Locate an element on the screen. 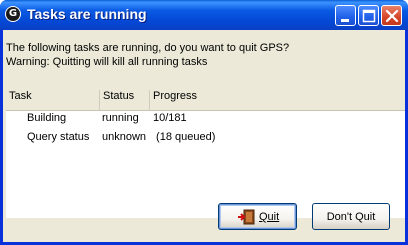 The height and width of the screenshot is (245, 408). close-button is located at coordinates (391, 15).